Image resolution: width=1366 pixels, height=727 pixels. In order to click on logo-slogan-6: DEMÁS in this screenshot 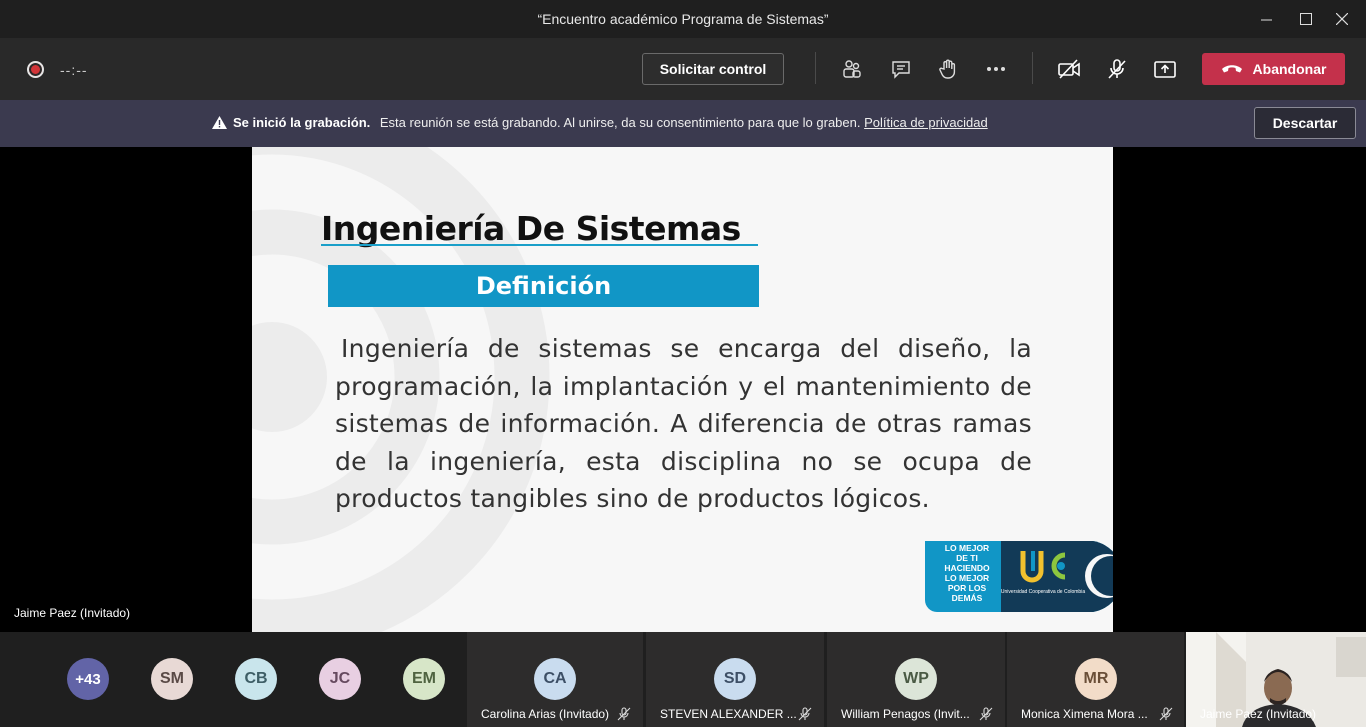, I will do `click(967, 598)`.